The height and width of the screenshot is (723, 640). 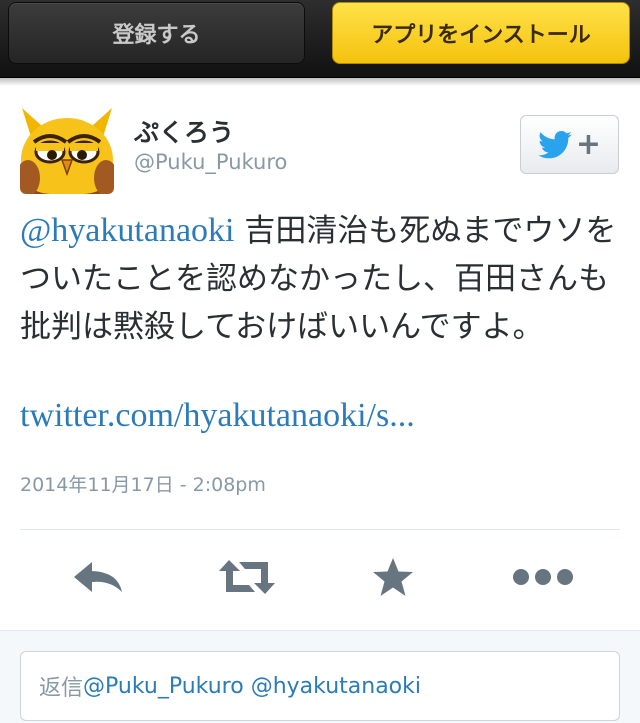 I want to click on follow-plus-icon: +, so click(x=588, y=144).